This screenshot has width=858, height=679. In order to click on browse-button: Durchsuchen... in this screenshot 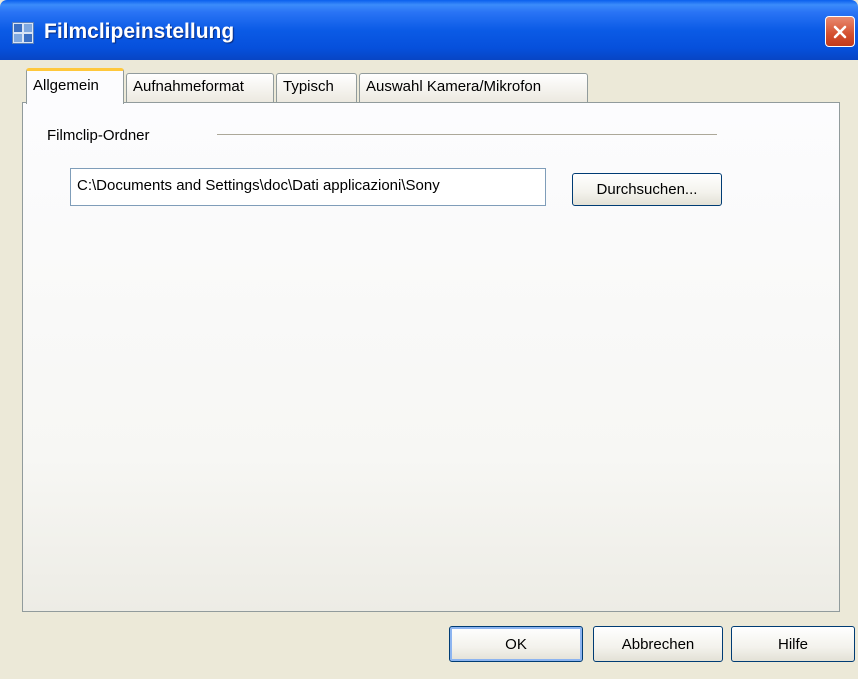, I will do `click(647, 189)`.